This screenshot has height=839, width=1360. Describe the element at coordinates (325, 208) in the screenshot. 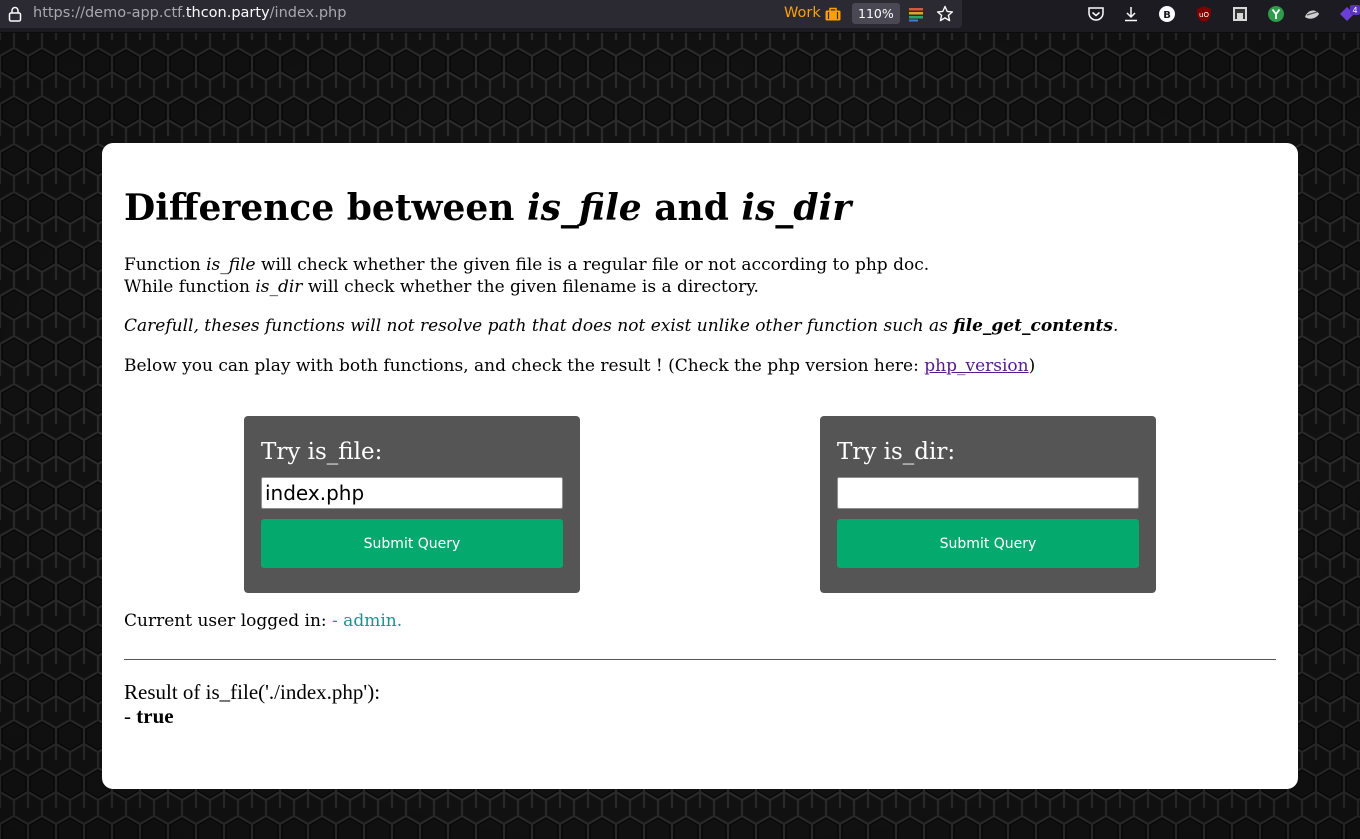

I see `title-prefix: Difference between` at that location.